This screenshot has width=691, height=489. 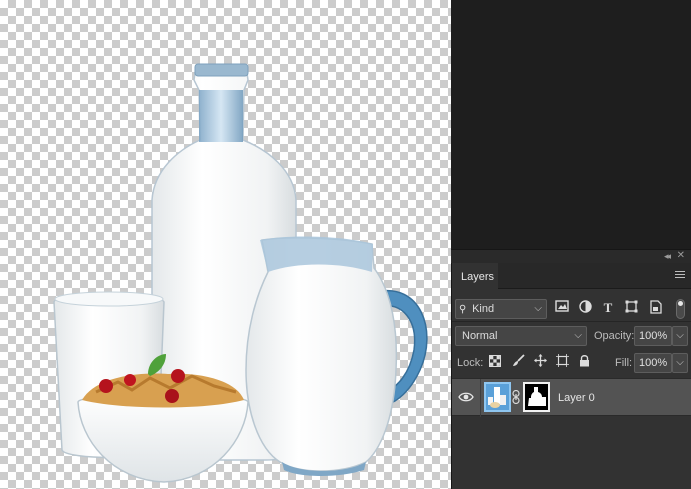 What do you see at coordinates (475, 276) in the screenshot?
I see `tab-layers: Layers` at bounding box center [475, 276].